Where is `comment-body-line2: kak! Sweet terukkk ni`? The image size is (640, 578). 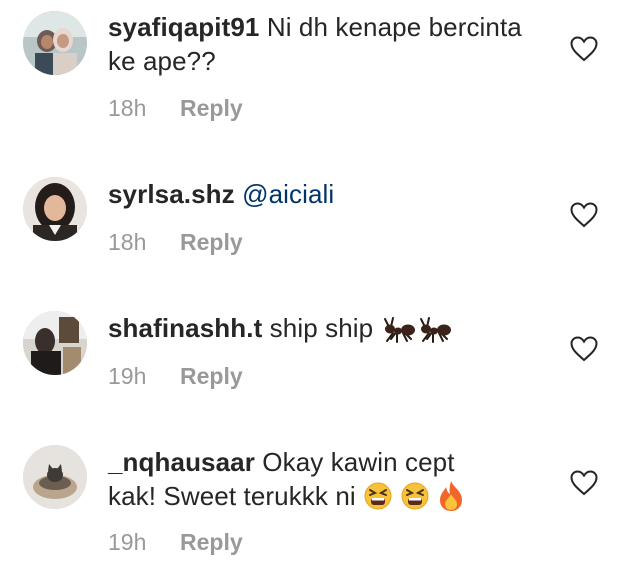 comment-body-line2: kak! Sweet terukkk ni is located at coordinates (232, 496).